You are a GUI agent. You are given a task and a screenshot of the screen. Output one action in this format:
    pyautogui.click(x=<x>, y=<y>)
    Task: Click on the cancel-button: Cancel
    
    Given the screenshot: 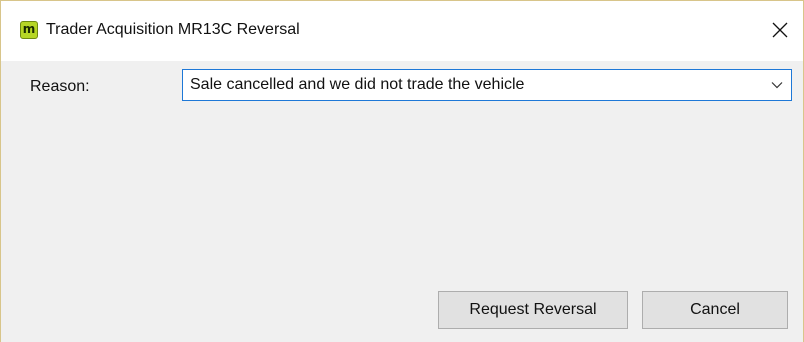 What is the action you would take?
    pyautogui.click(x=715, y=310)
    